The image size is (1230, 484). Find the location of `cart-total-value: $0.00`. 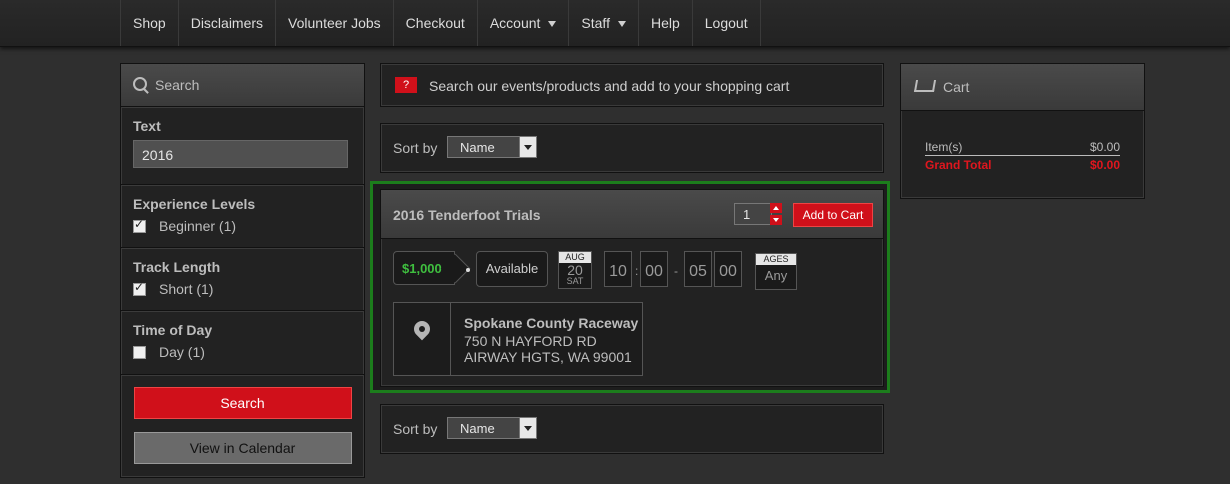

cart-total-value: $0.00 is located at coordinates (1104, 165).